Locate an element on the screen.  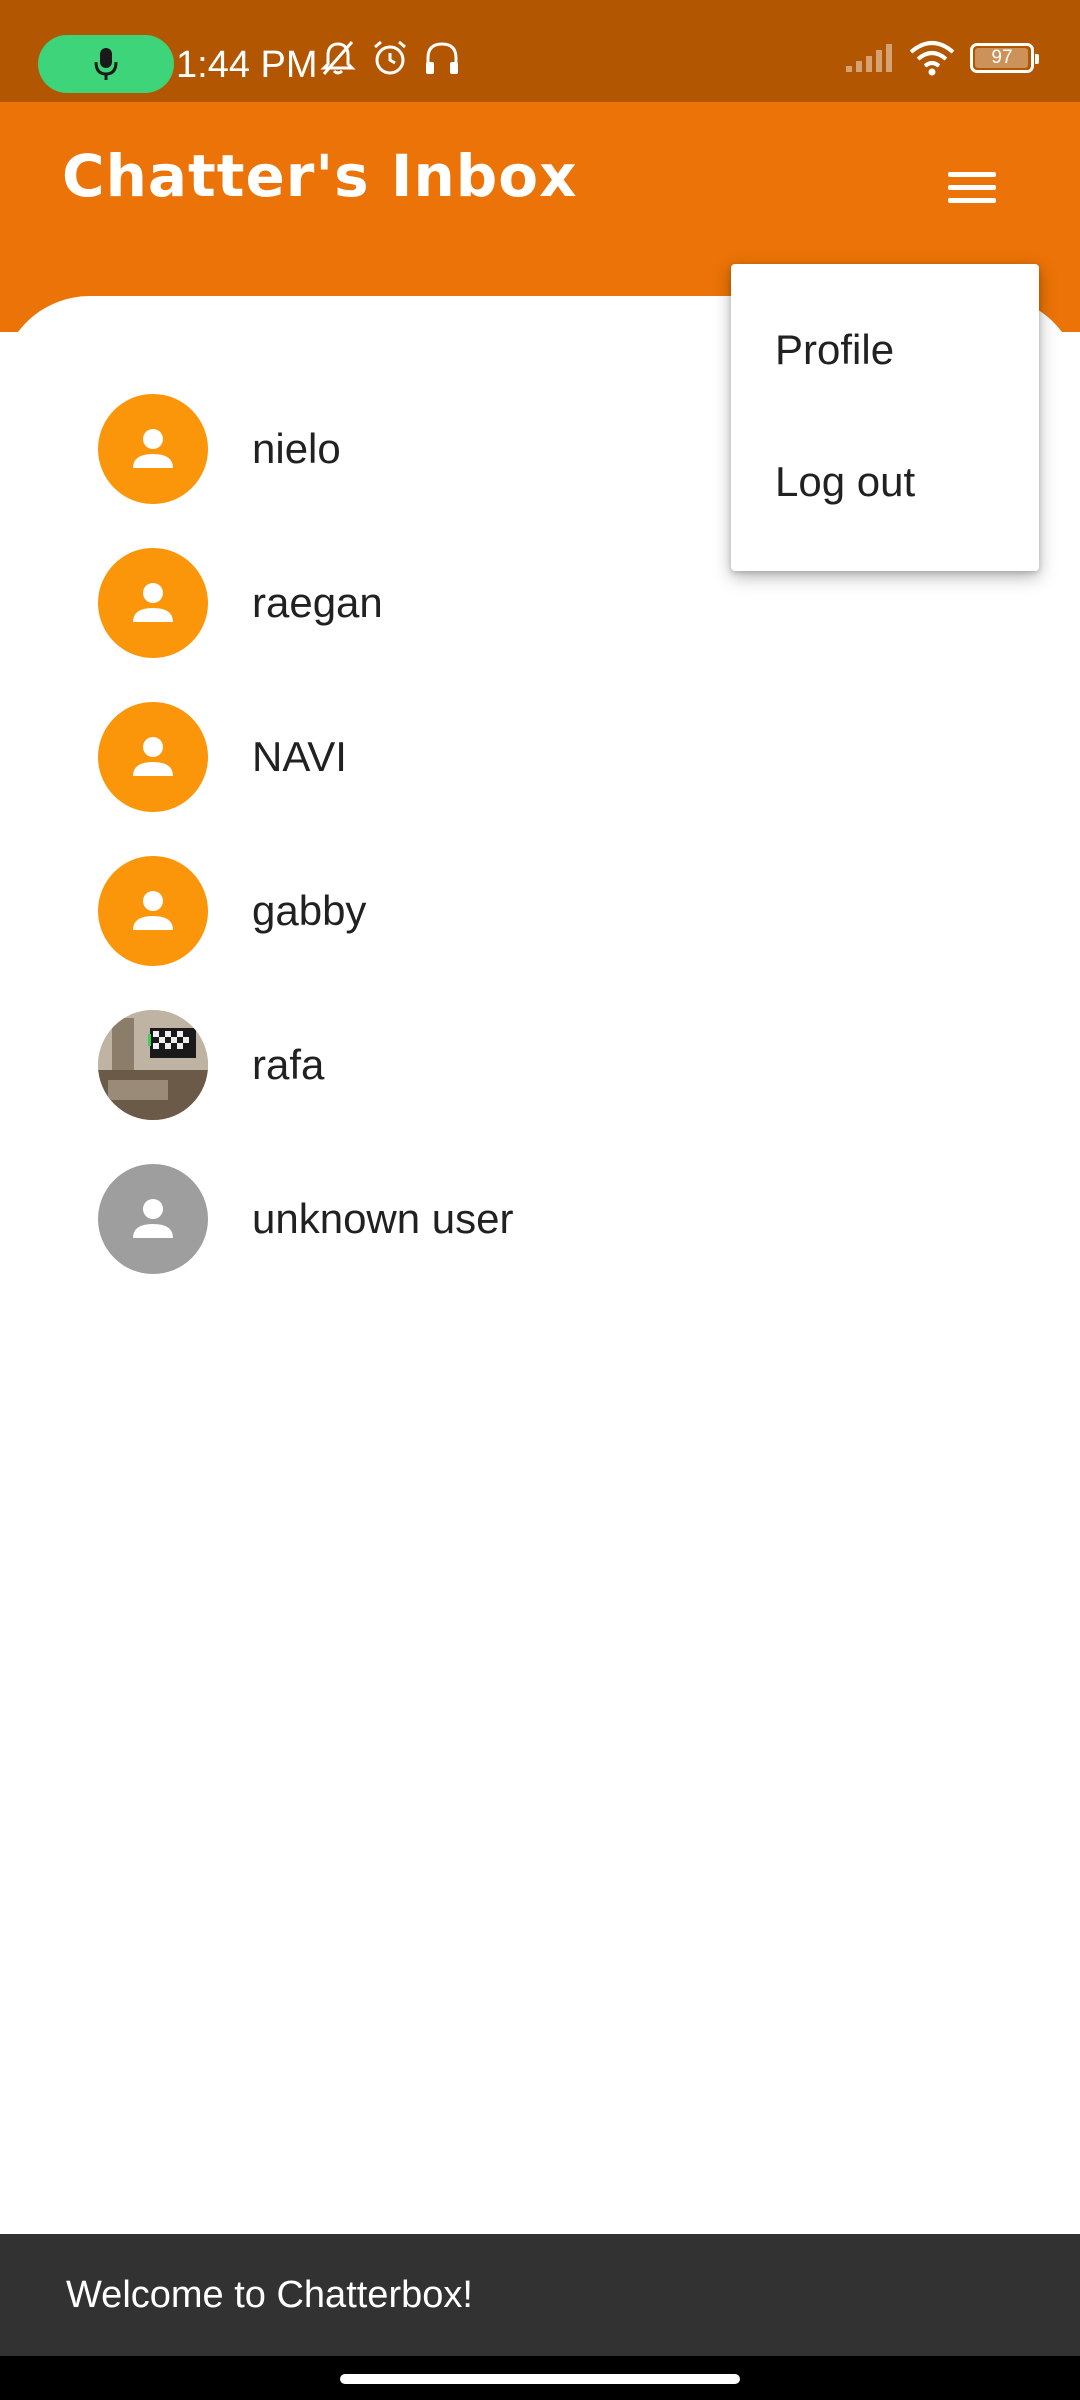
snackbar-message: Welcome to Chatterbox! is located at coordinates (269, 2294).